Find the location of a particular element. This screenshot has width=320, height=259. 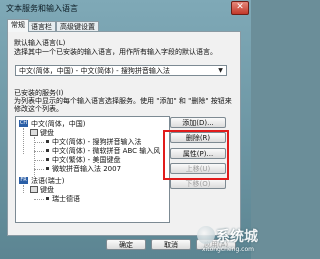

move-down-button: 下移(O) is located at coordinates (198, 183).